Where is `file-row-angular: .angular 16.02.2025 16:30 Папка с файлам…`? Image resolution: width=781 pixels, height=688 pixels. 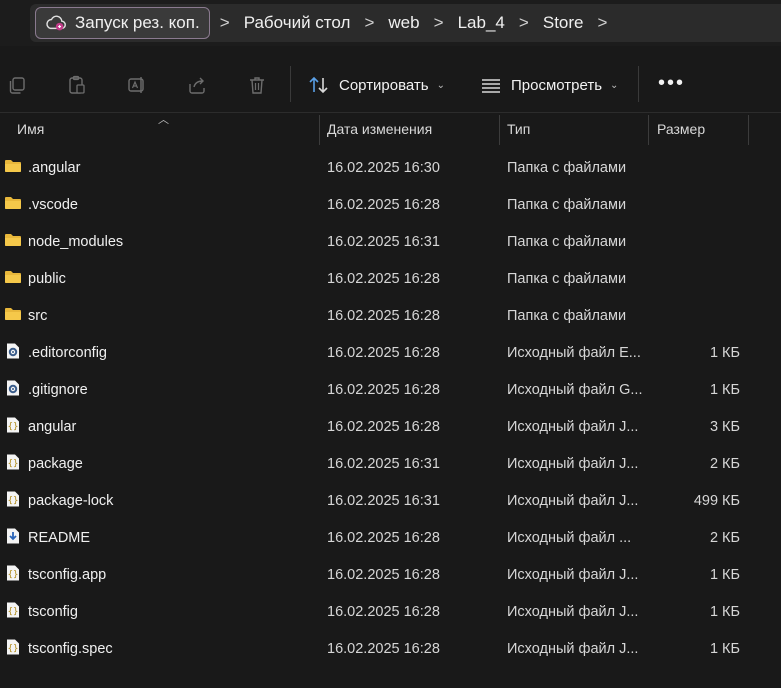
file-row-angular: .angular 16.02.2025 16:30 Папка с файлам… is located at coordinates (390, 168).